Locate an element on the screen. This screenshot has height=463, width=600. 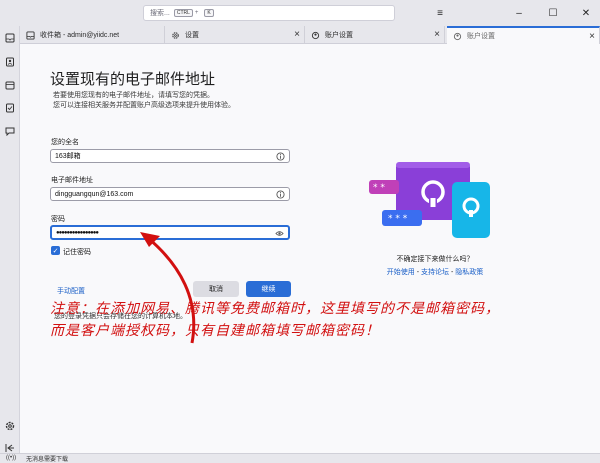
page-title: 设置现有的电子邮件地址 is located at coordinates (133, 79).